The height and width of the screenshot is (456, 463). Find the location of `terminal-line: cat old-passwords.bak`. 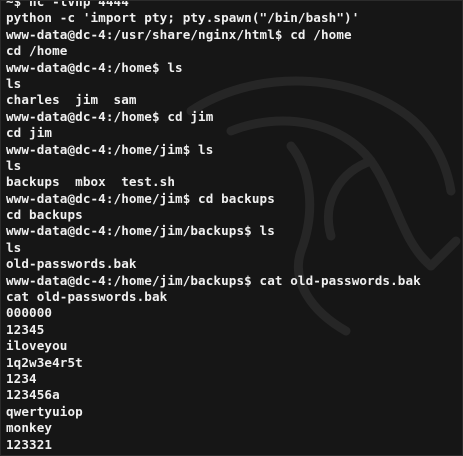

terminal-line: cat old-passwords.bak is located at coordinates (87, 297).